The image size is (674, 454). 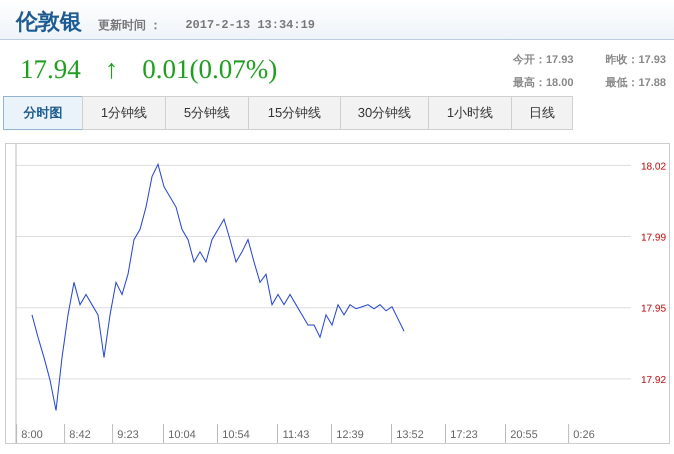 What do you see at coordinates (296, 435) in the screenshot?
I see `x-axis-label: 11:43` at bounding box center [296, 435].